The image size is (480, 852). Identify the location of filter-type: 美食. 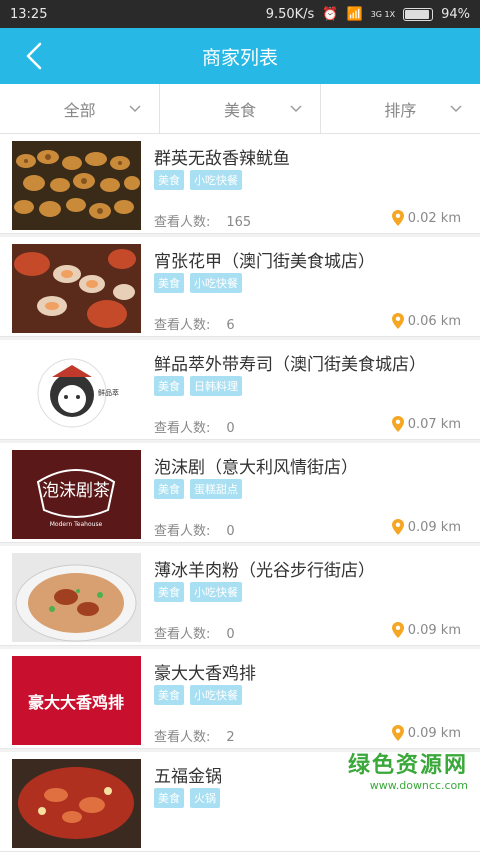
(240, 108).